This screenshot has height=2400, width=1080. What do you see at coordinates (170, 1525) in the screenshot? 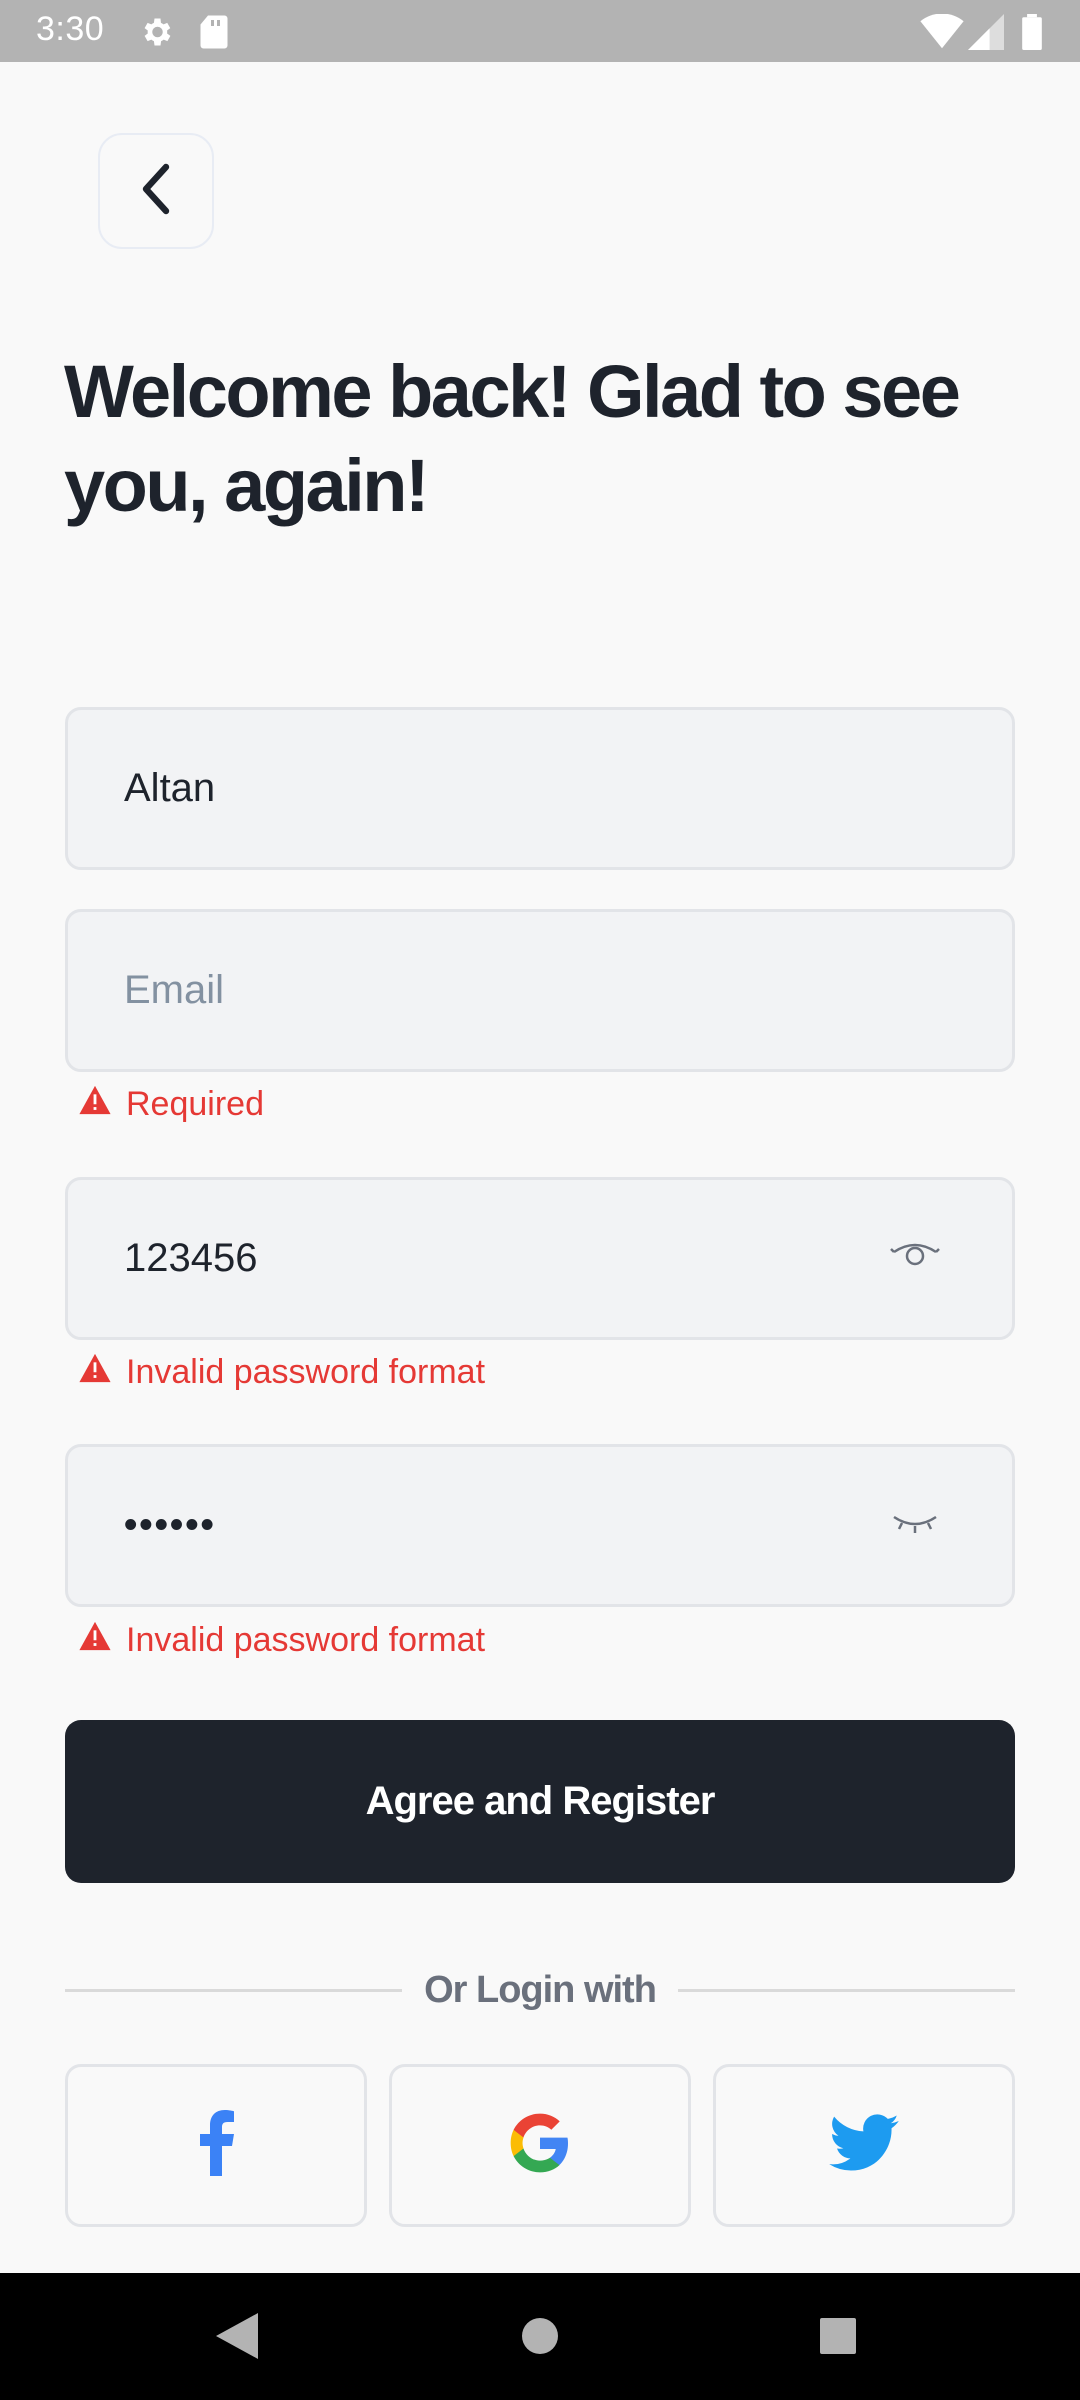
I see `confirm-password-value: ••••••` at bounding box center [170, 1525].